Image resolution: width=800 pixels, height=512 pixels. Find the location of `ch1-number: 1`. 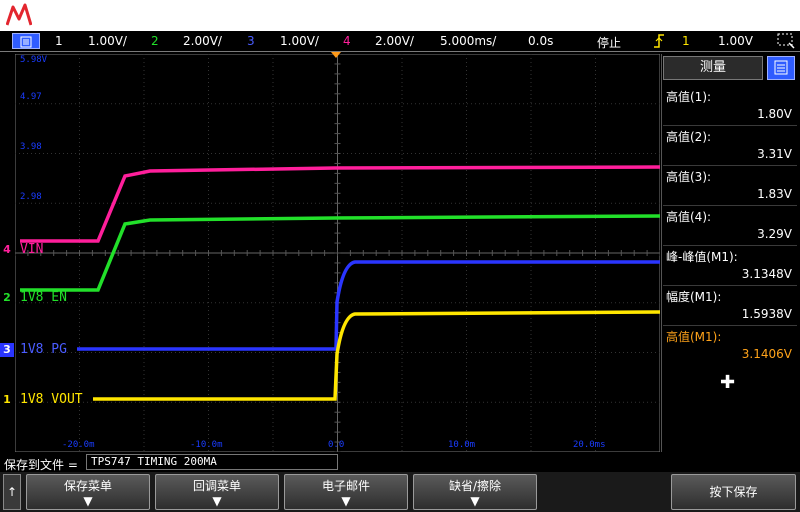

ch1-number: 1 is located at coordinates (59, 41).